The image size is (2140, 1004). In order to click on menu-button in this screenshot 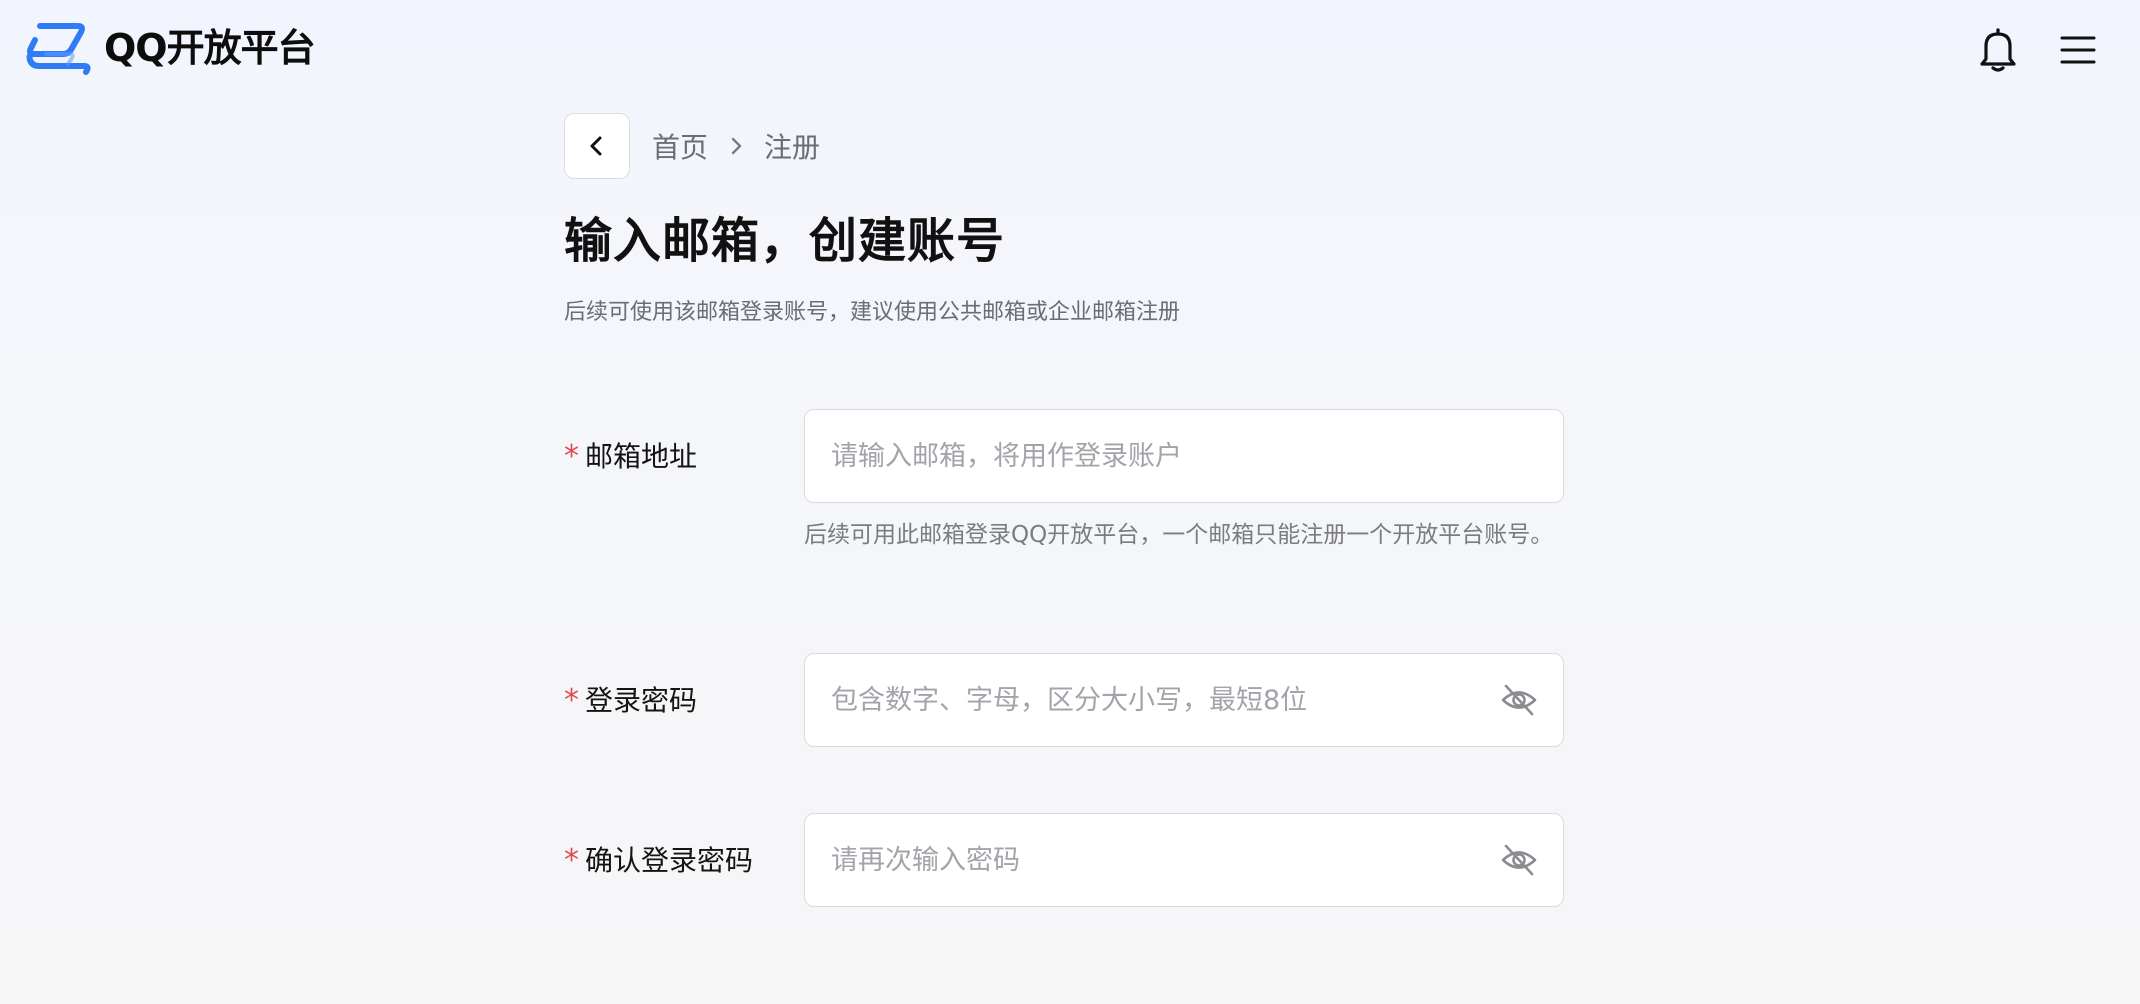, I will do `click(2078, 50)`.